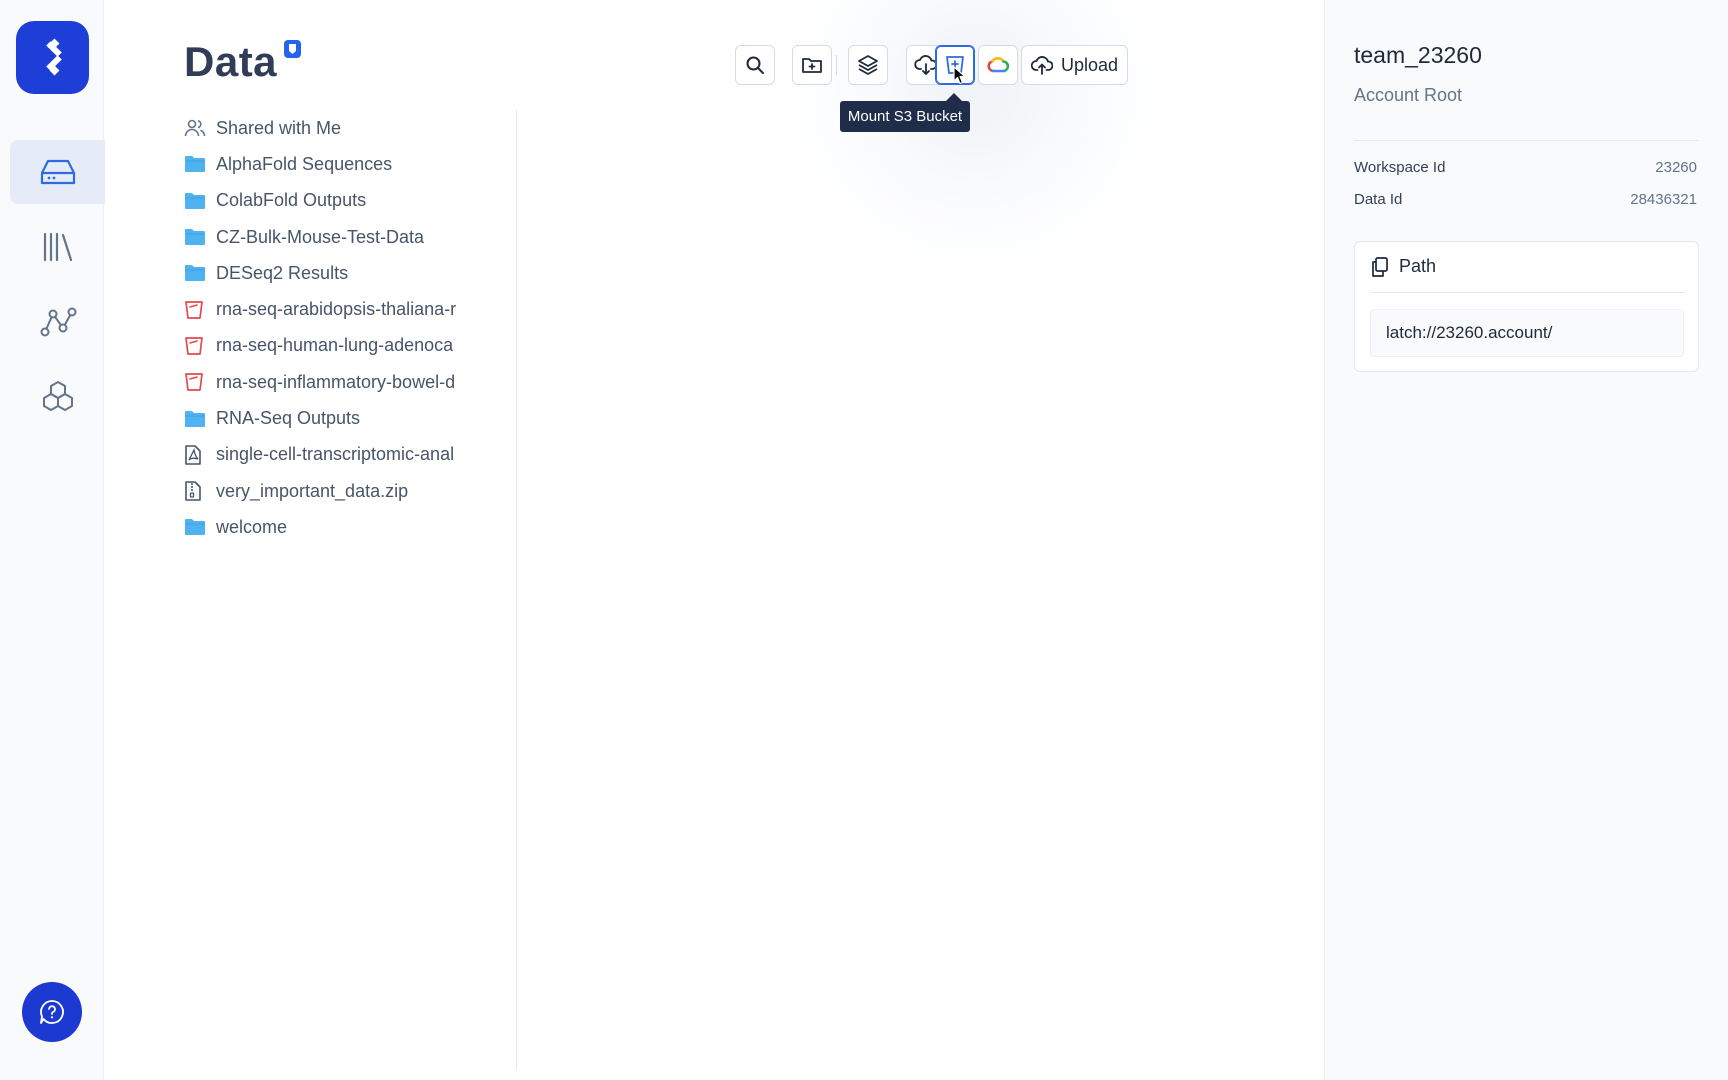  I want to click on file-list-item: very_important_data.zip, so click(332, 491).